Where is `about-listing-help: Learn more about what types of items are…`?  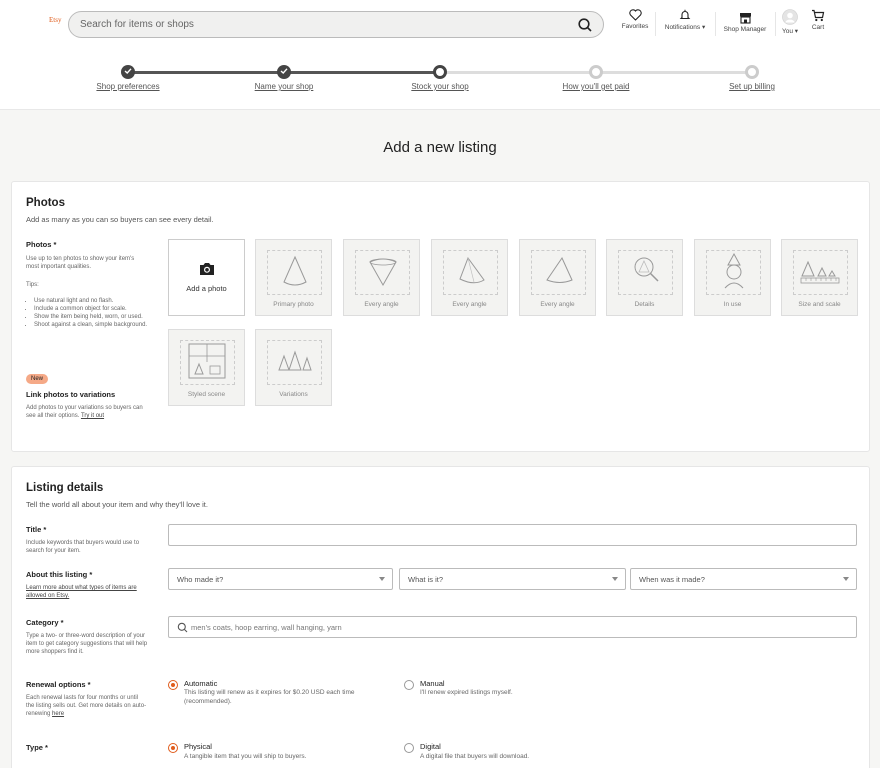
about-listing-help: Learn more about what types of items are… is located at coordinates (87, 592).